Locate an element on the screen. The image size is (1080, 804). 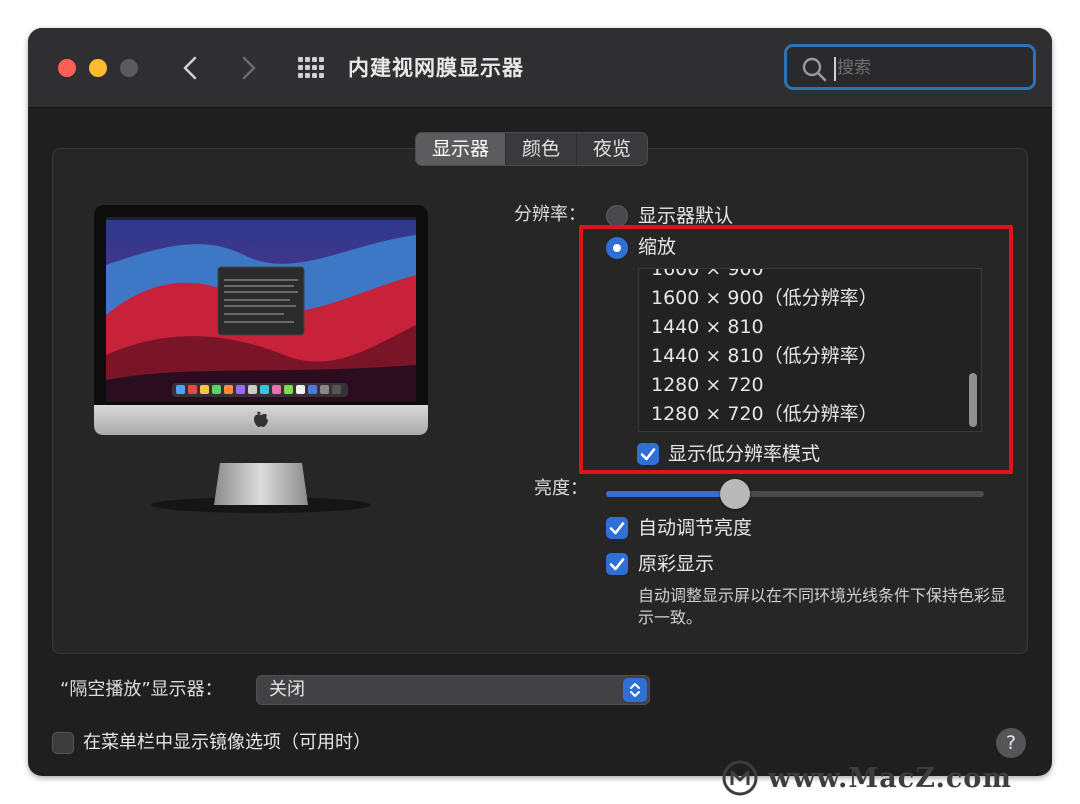
tab-display: 显示器 is located at coordinates (461, 149).